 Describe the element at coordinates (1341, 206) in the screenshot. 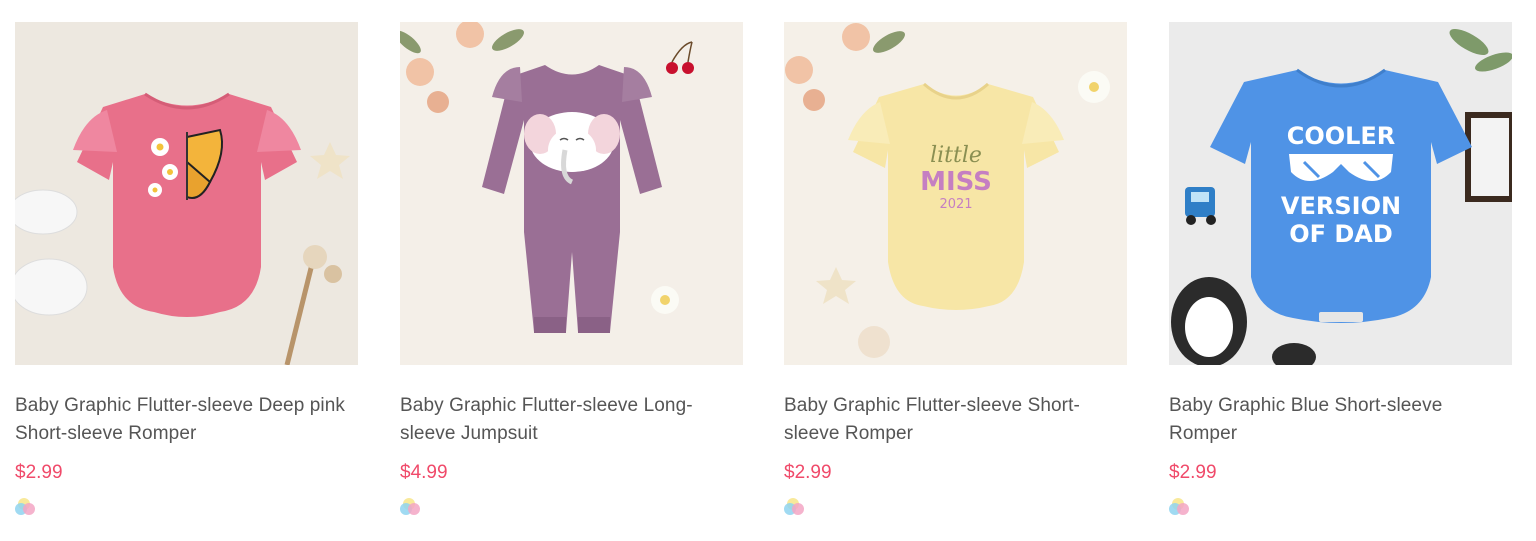

I see `print-line2: VERSION` at that location.